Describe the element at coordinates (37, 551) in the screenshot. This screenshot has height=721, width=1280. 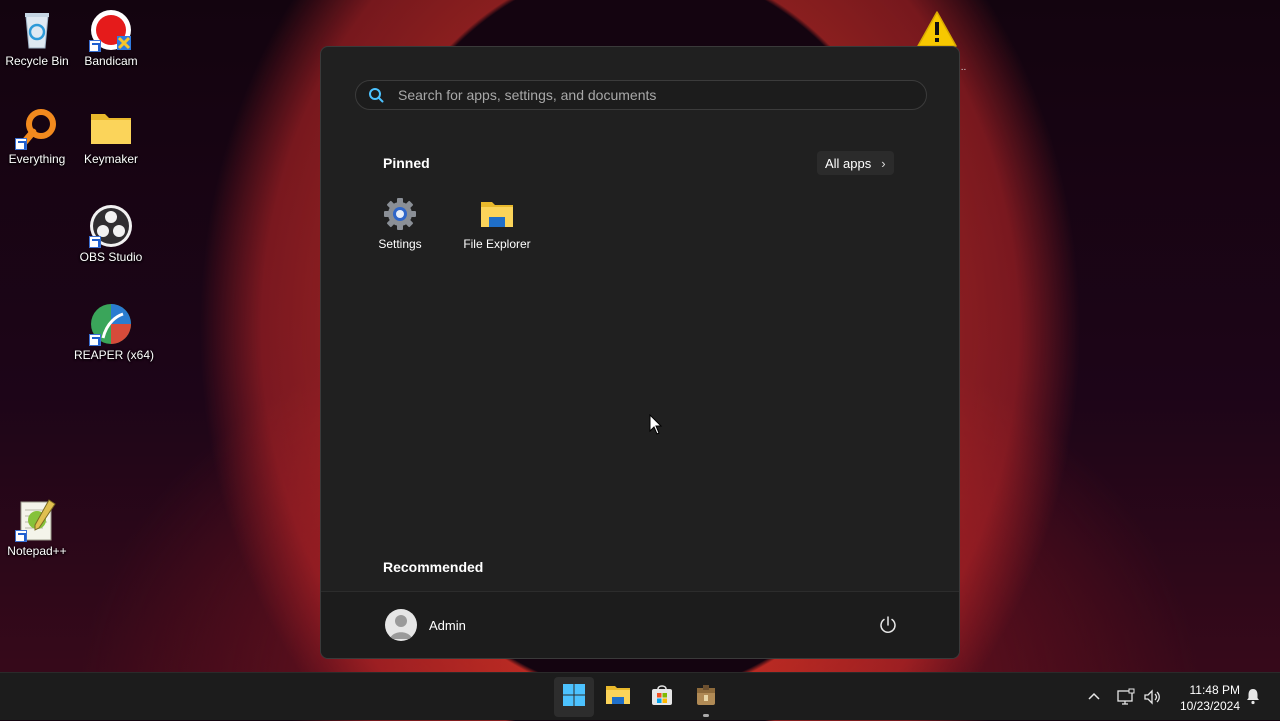
I see `desktop-icon-label: Notepad++` at that location.